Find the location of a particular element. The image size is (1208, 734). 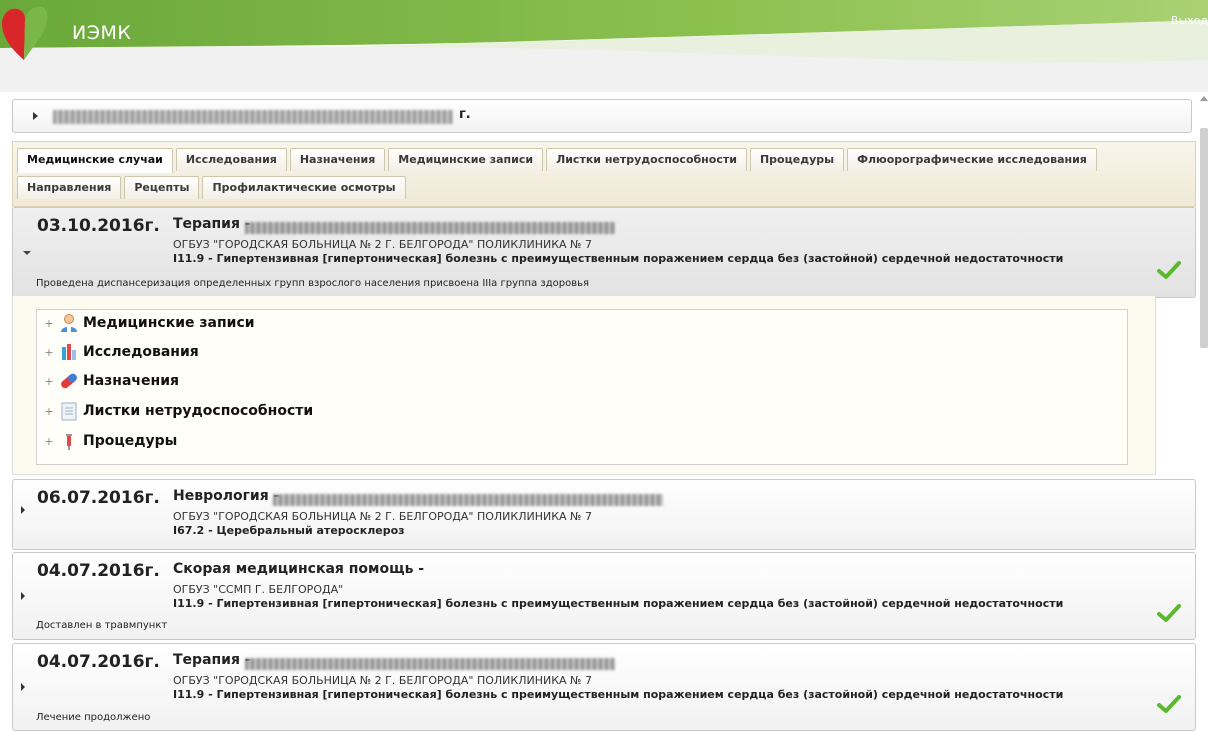

case-specialty: Неврология - is located at coordinates (226, 496).